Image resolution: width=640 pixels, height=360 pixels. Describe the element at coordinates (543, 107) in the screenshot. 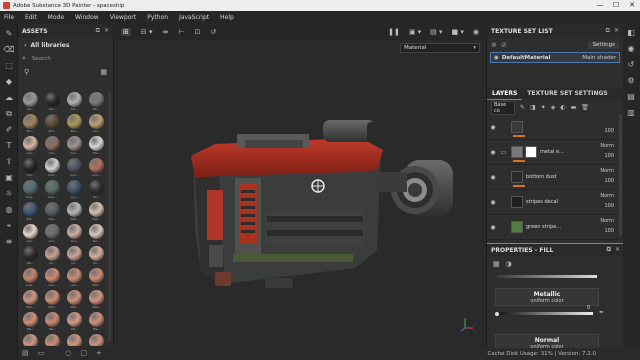

I see `effects-icon: ✦` at that location.